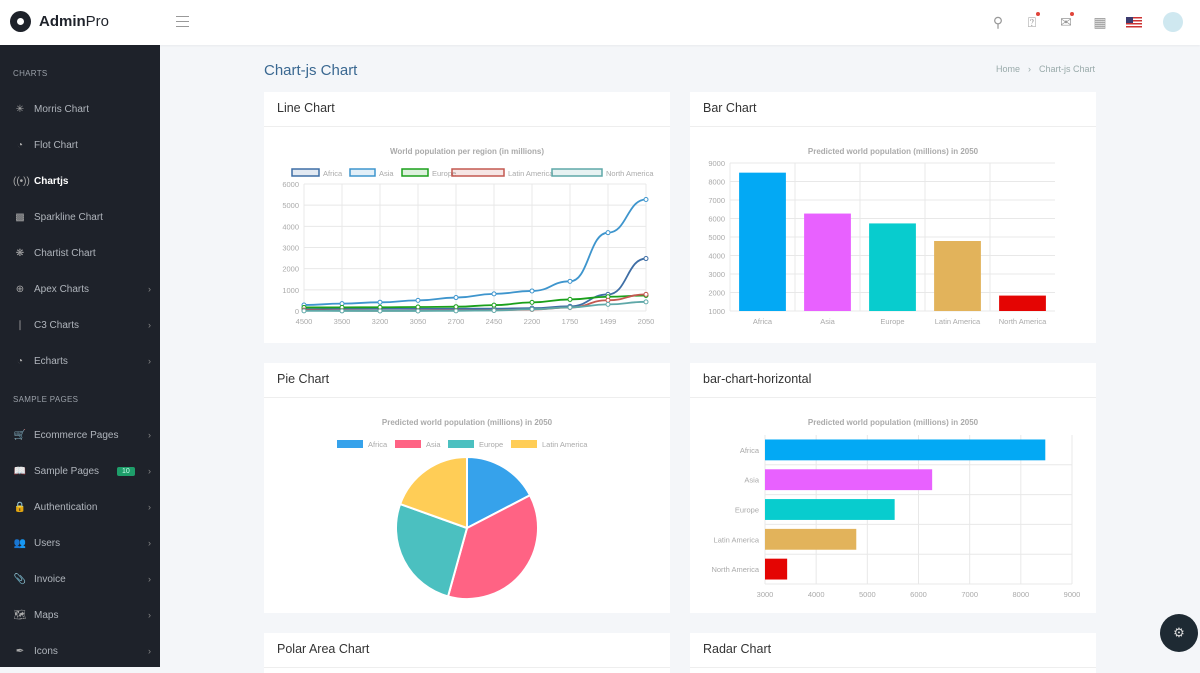 This screenshot has height=673, width=1200. Describe the element at coordinates (80, 109) in the screenshot. I see `sidebar-item-morris-chart: ✳ Morris Chart` at that location.